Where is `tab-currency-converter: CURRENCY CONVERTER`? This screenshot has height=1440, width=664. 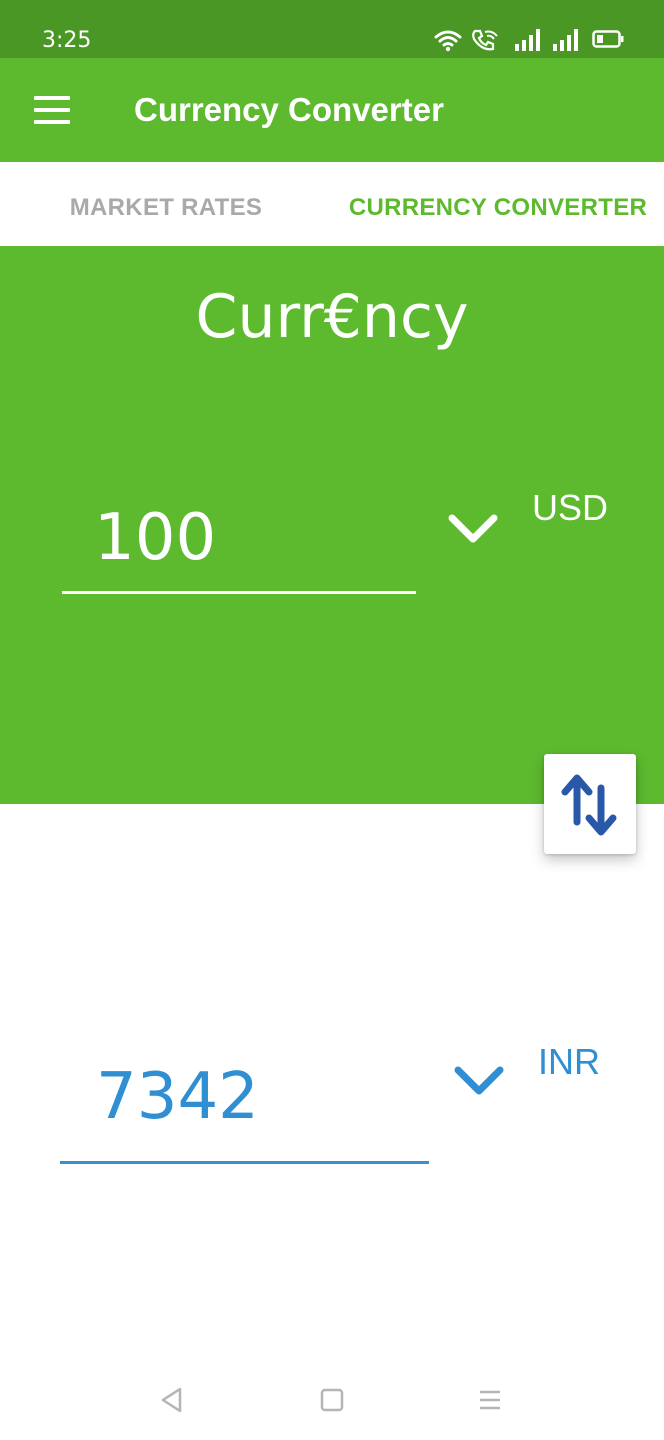 tab-currency-converter: CURRENCY CONVERTER is located at coordinates (498, 206).